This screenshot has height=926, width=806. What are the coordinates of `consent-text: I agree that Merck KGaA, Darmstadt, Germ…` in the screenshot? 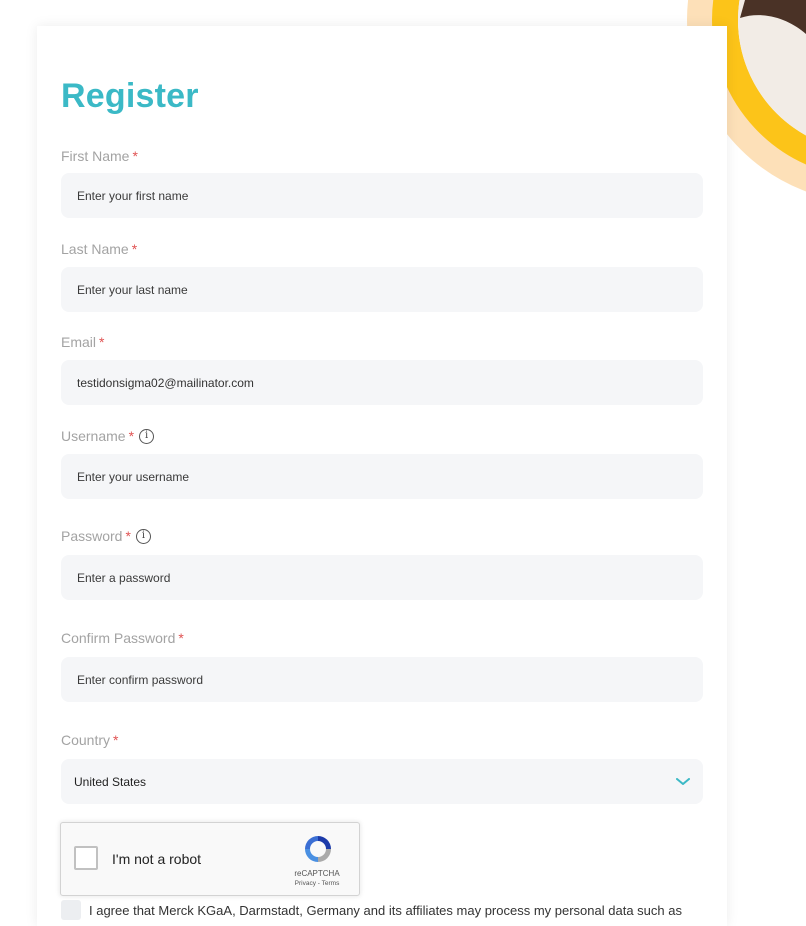 It's located at (385, 910).